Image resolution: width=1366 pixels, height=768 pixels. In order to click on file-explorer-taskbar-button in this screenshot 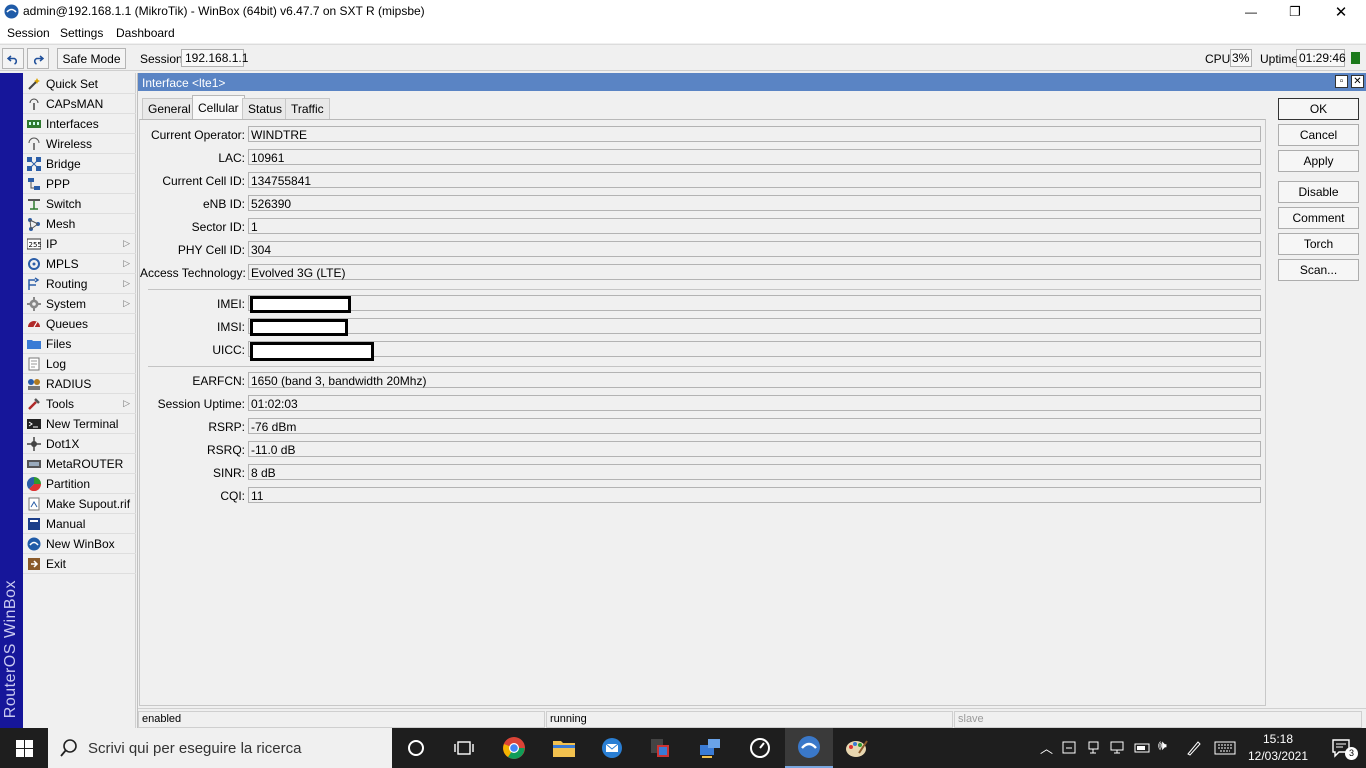, I will do `click(564, 748)`.